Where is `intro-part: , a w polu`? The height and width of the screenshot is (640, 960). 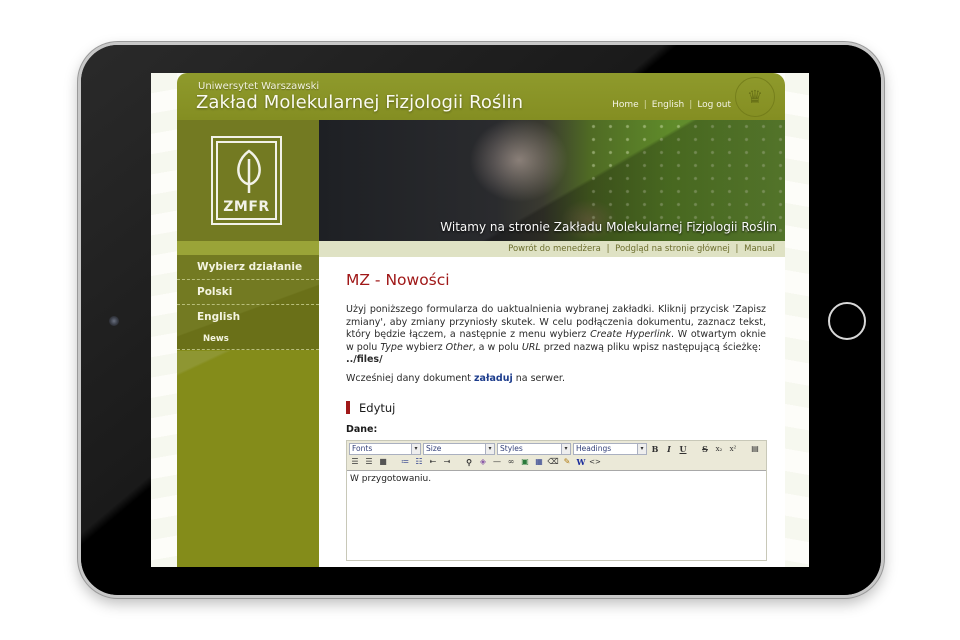
intro-part: , a w polu is located at coordinates (497, 347).